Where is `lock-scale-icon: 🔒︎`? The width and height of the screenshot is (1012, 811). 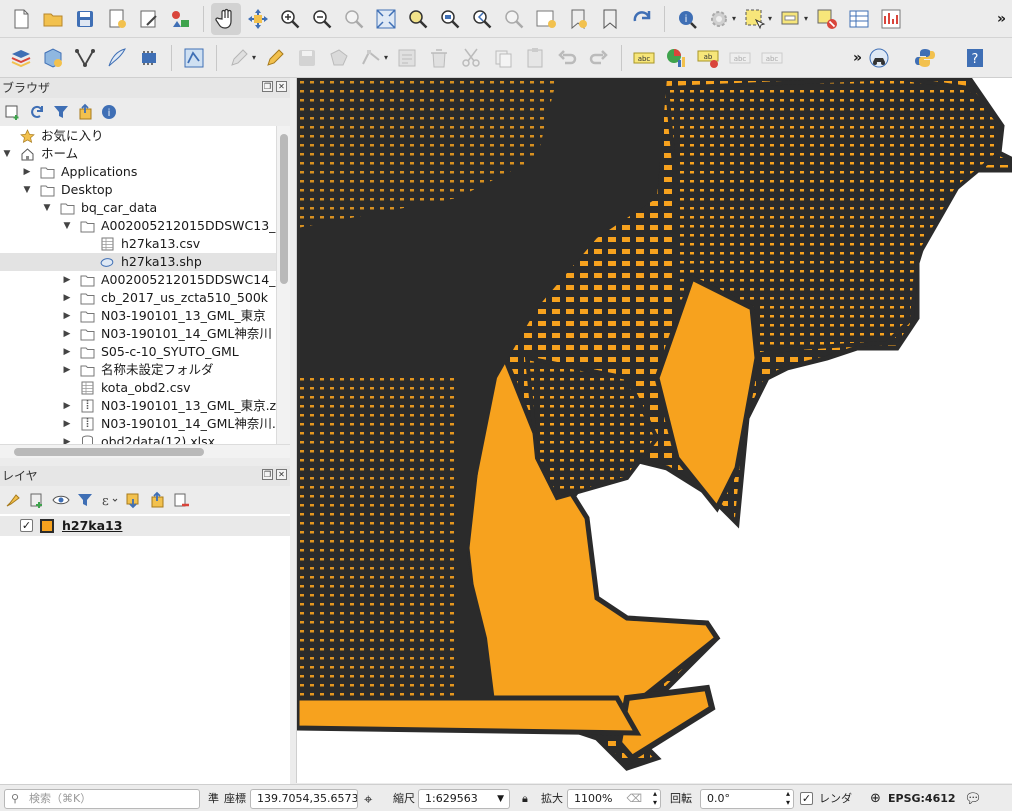
lock-scale-icon: 🔒︎ is located at coordinates (525, 799).